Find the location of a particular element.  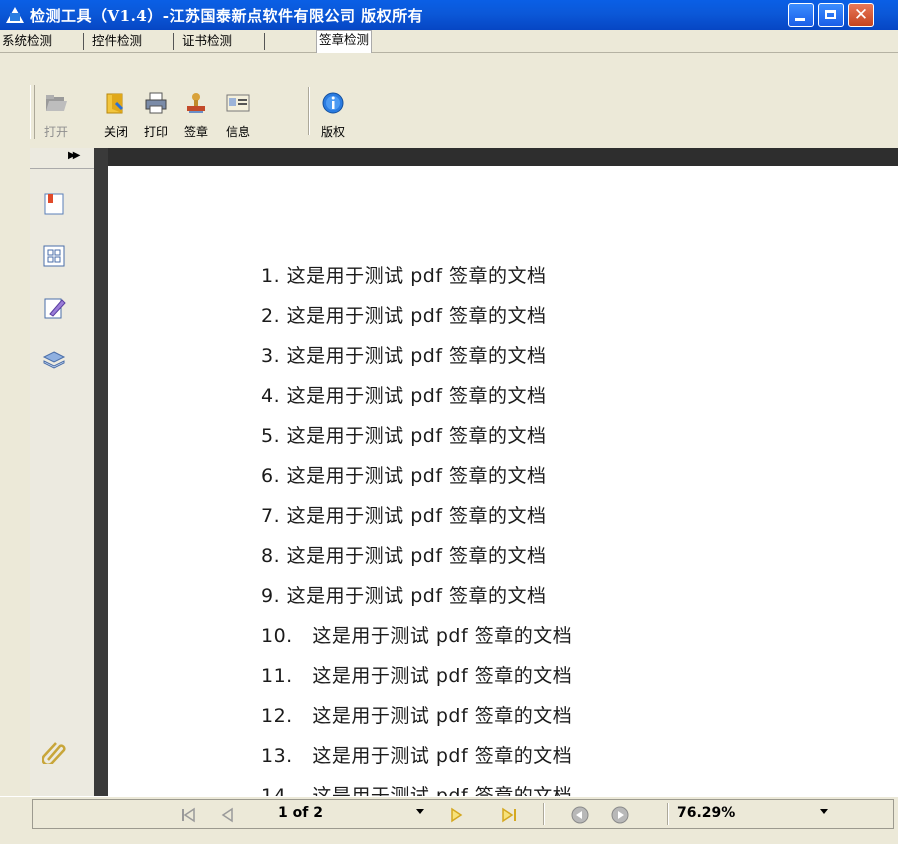

printer-icon is located at coordinates (156, 103).